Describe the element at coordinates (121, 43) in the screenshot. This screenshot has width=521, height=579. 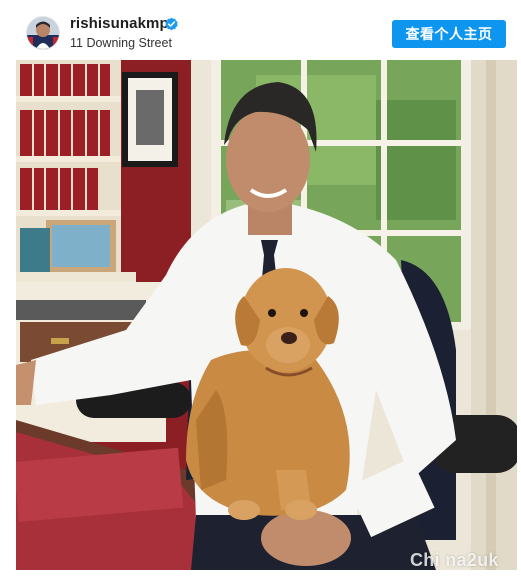
I see `location-label: 11 Downing Street` at that location.